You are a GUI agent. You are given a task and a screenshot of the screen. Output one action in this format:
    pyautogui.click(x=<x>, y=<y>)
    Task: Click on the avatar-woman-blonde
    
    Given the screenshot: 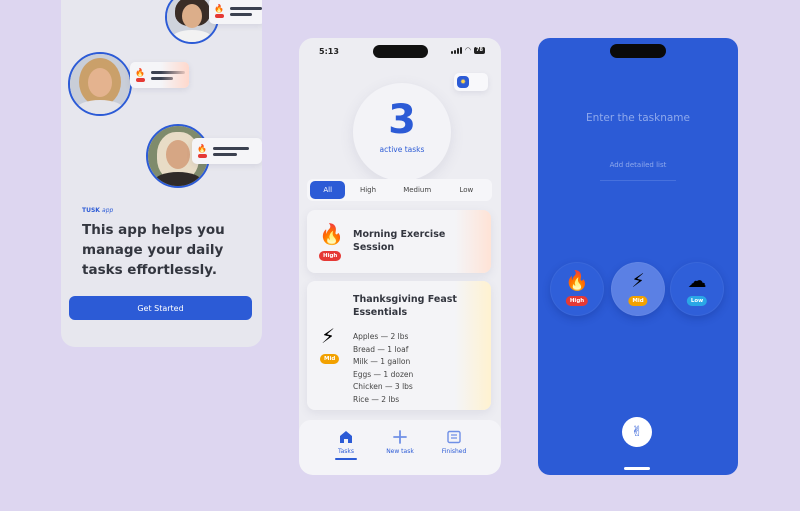 What is the action you would take?
    pyautogui.click(x=100, y=84)
    